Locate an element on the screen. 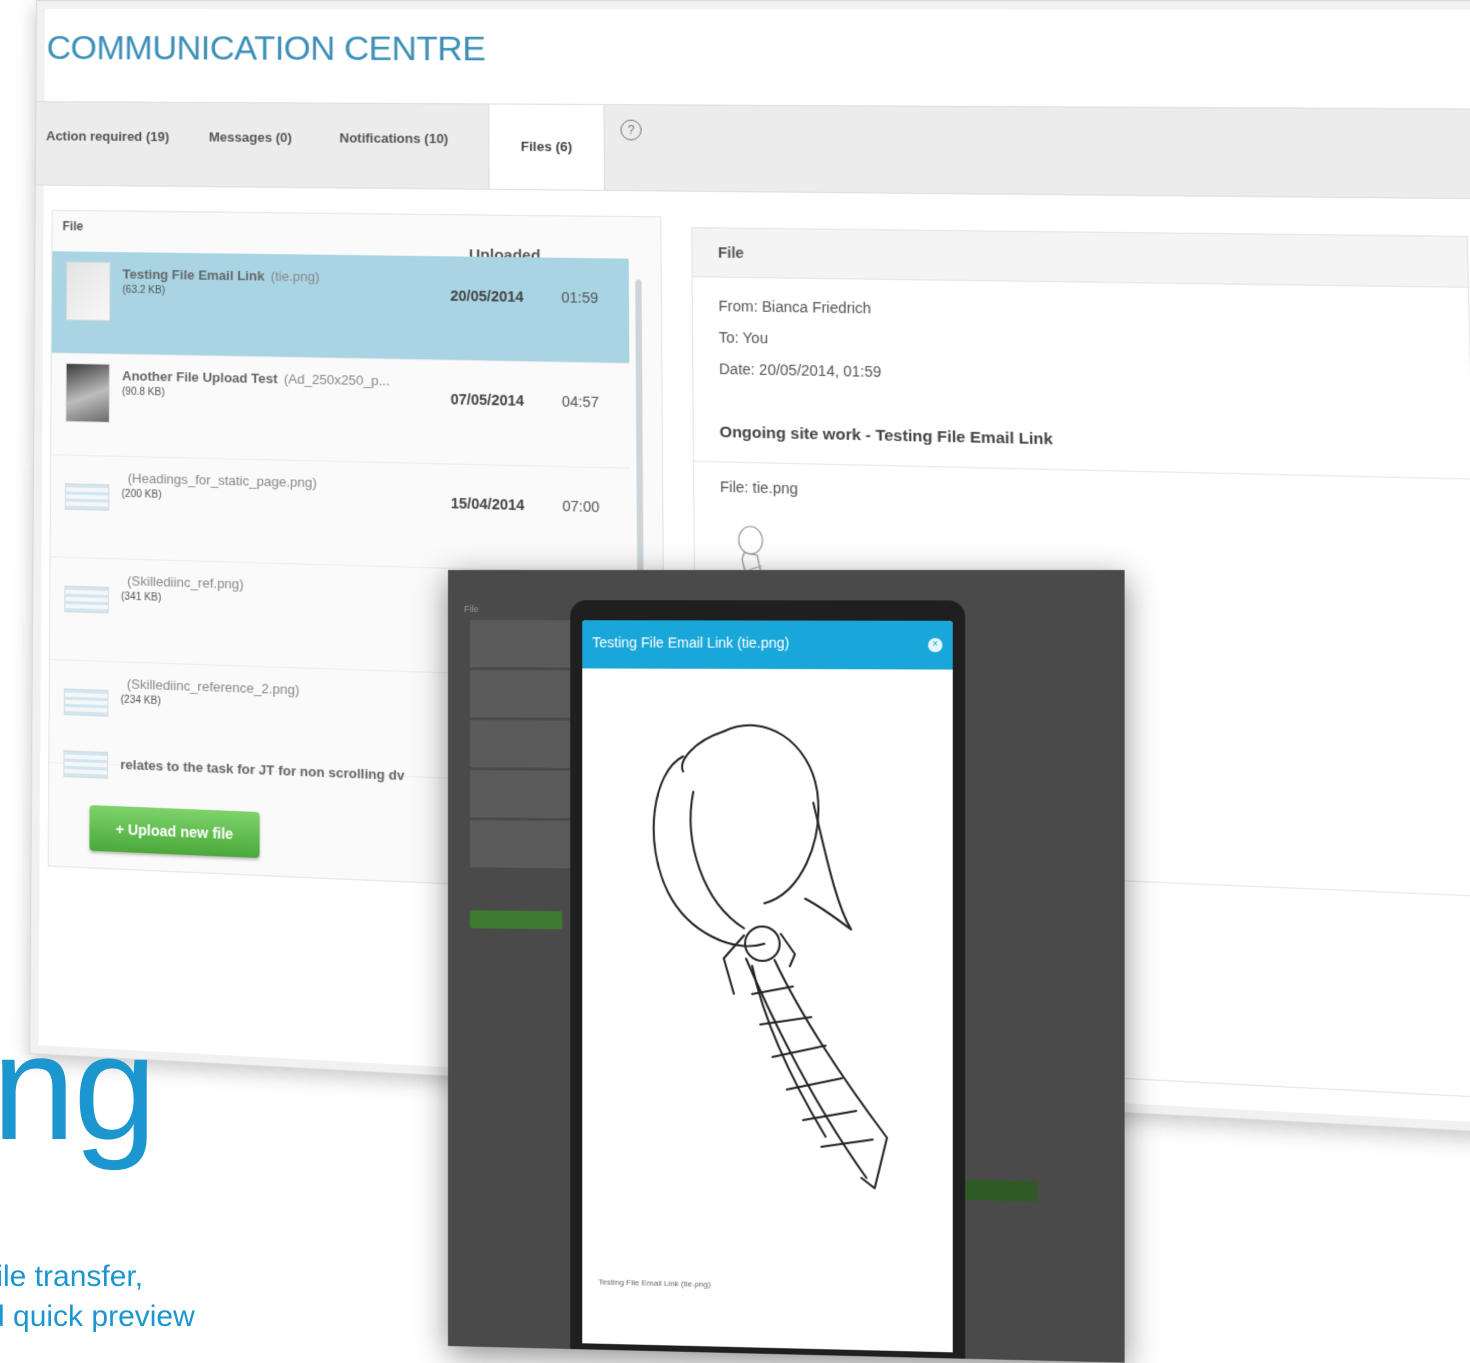 The image size is (1470, 1363). tie-preview-image is located at coordinates (765, 975).